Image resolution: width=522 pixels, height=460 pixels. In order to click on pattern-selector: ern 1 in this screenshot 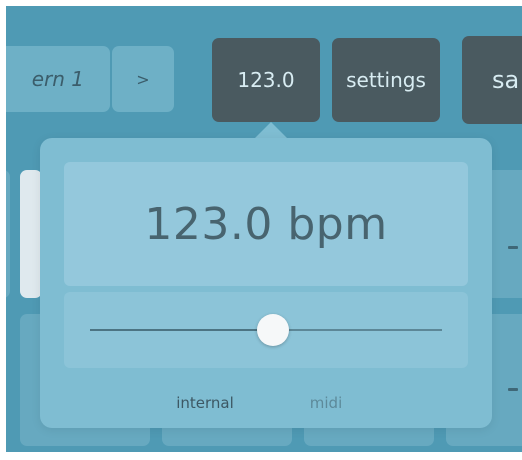, I will do `click(58, 79)`.